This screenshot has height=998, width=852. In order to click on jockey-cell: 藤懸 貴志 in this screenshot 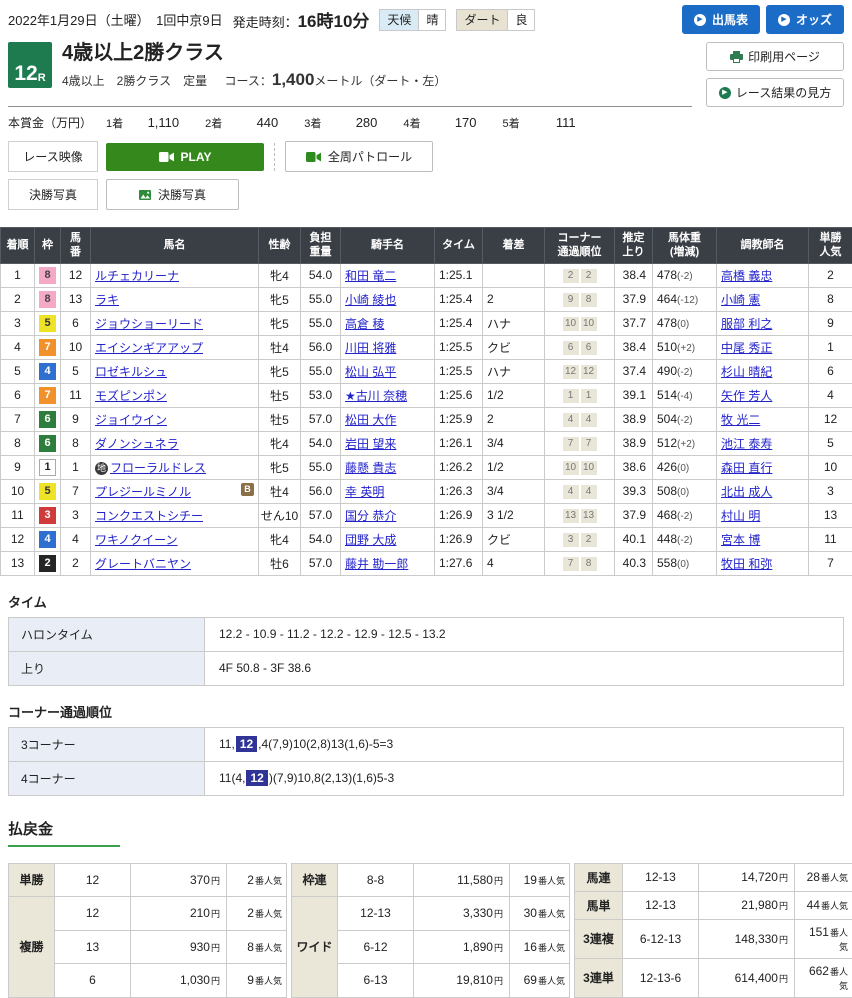, I will do `click(388, 467)`.